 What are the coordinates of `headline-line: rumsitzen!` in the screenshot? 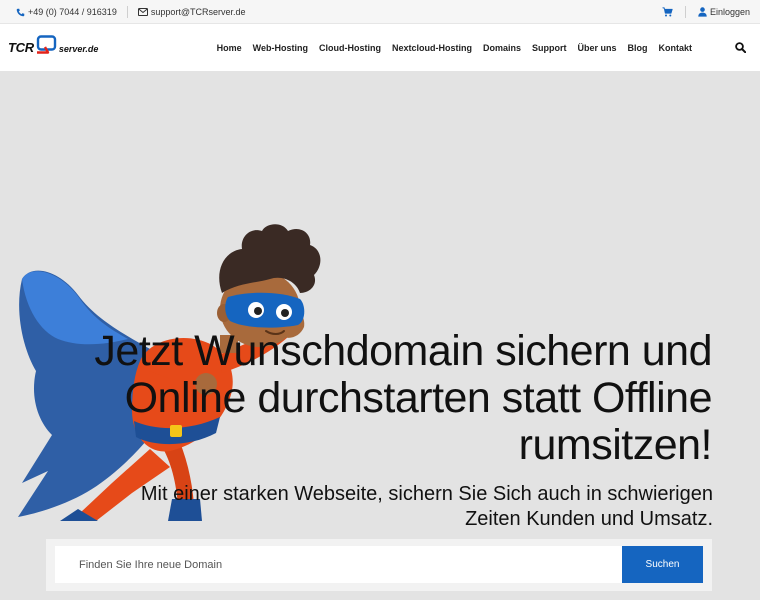 It's located at (615, 445).